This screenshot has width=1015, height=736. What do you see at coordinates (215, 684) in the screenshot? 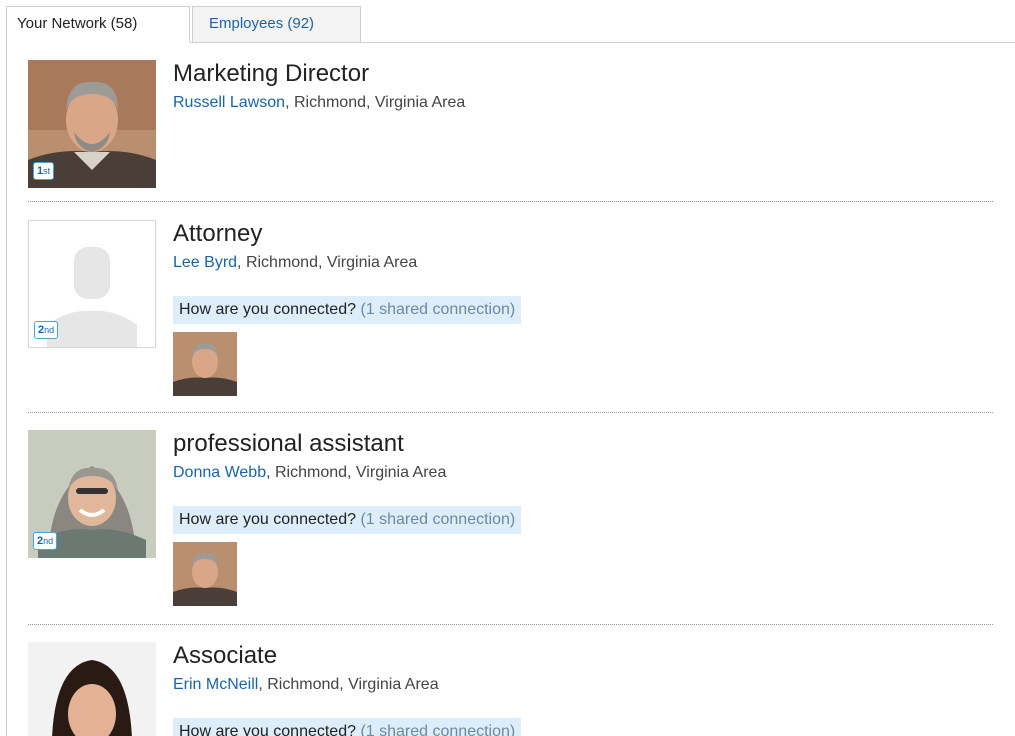
I see `person-name-link: Erin McNeill` at bounding box center [215, 684].